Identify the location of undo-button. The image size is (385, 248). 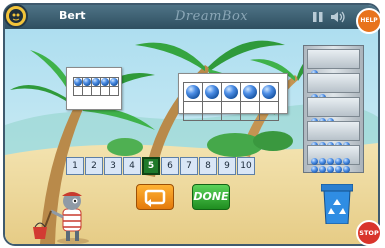
(155, 197).